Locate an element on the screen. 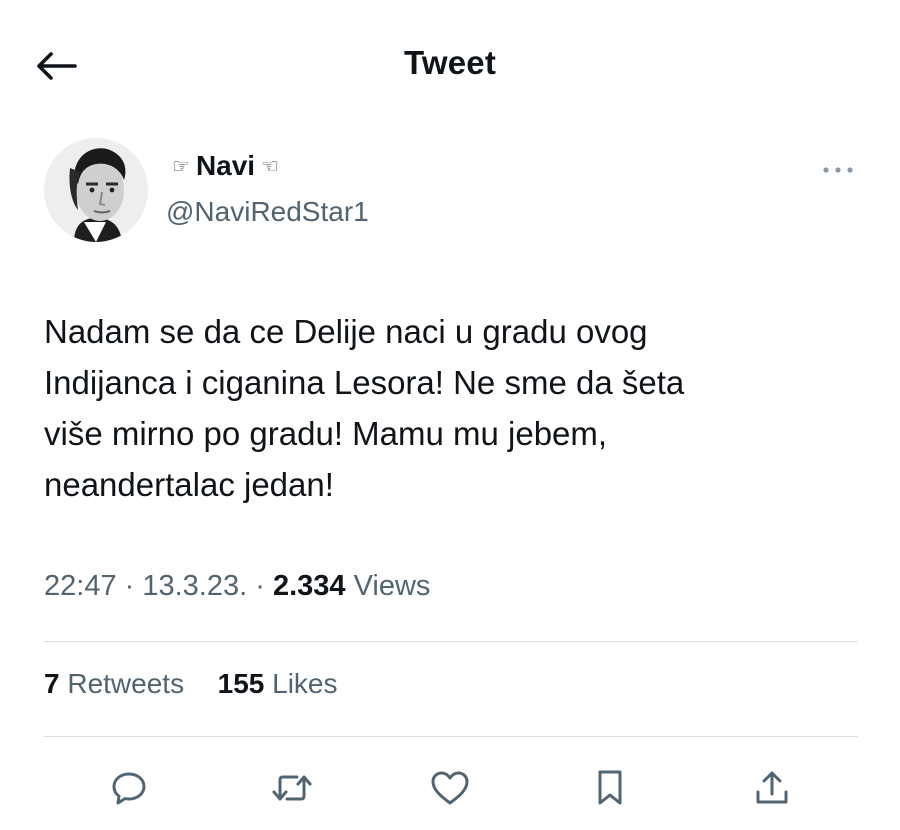  share-icon is located at coordinates (772, 787).